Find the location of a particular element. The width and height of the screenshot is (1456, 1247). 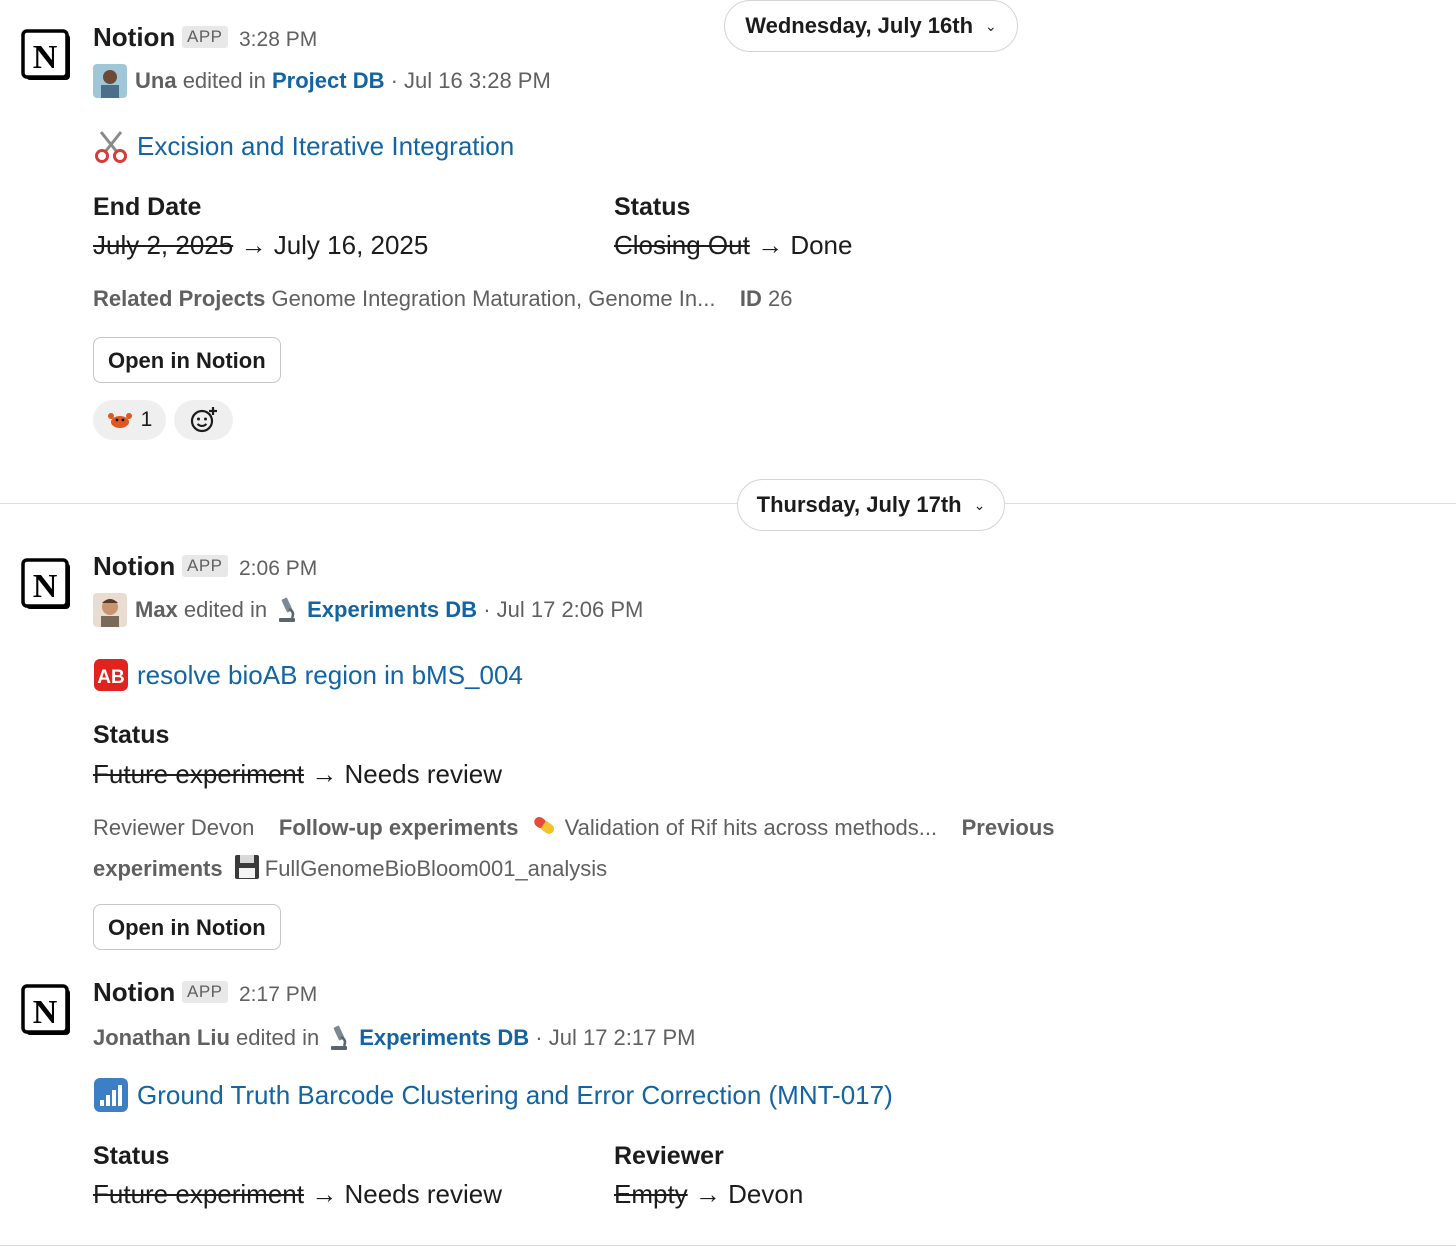

message-time: 2:06 PM is located at coordinates (278, 569).